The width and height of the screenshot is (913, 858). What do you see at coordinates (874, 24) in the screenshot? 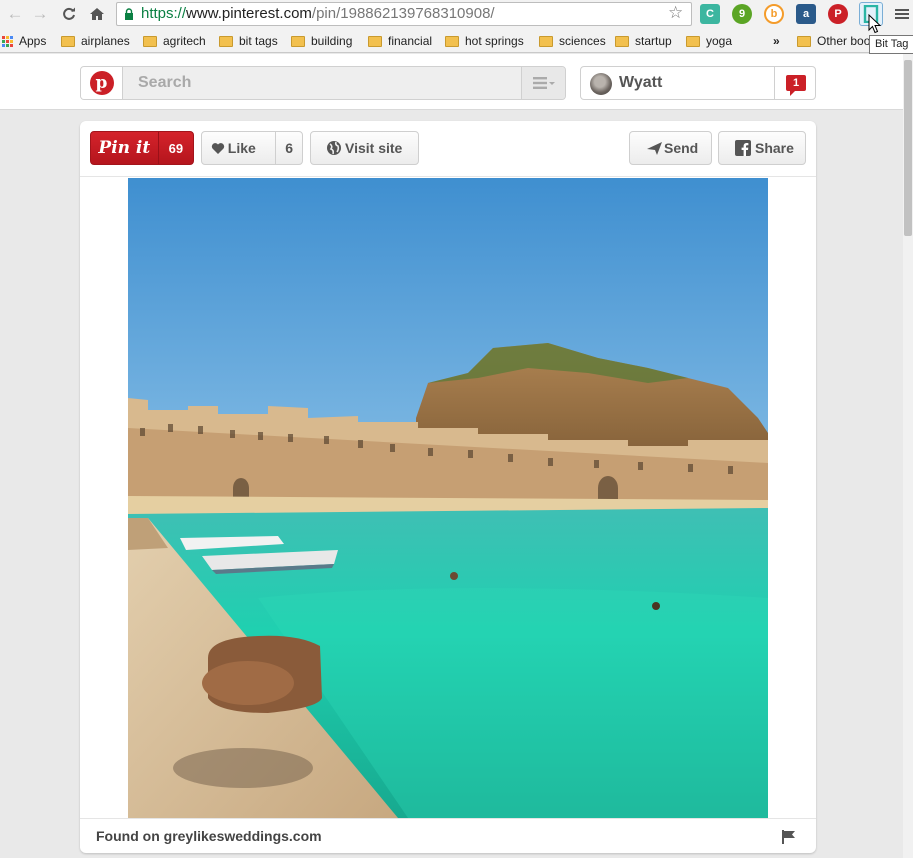
I see `mouse-cursor-icon` at bounding box center [874, 24].